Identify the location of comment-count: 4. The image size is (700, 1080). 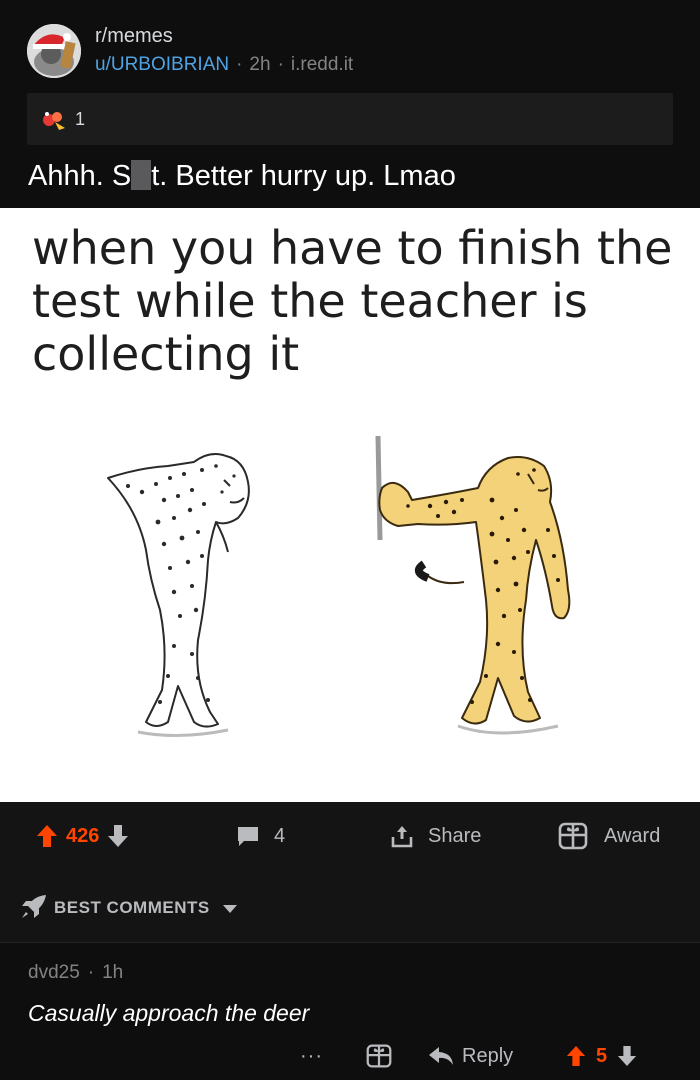
(280, 835).